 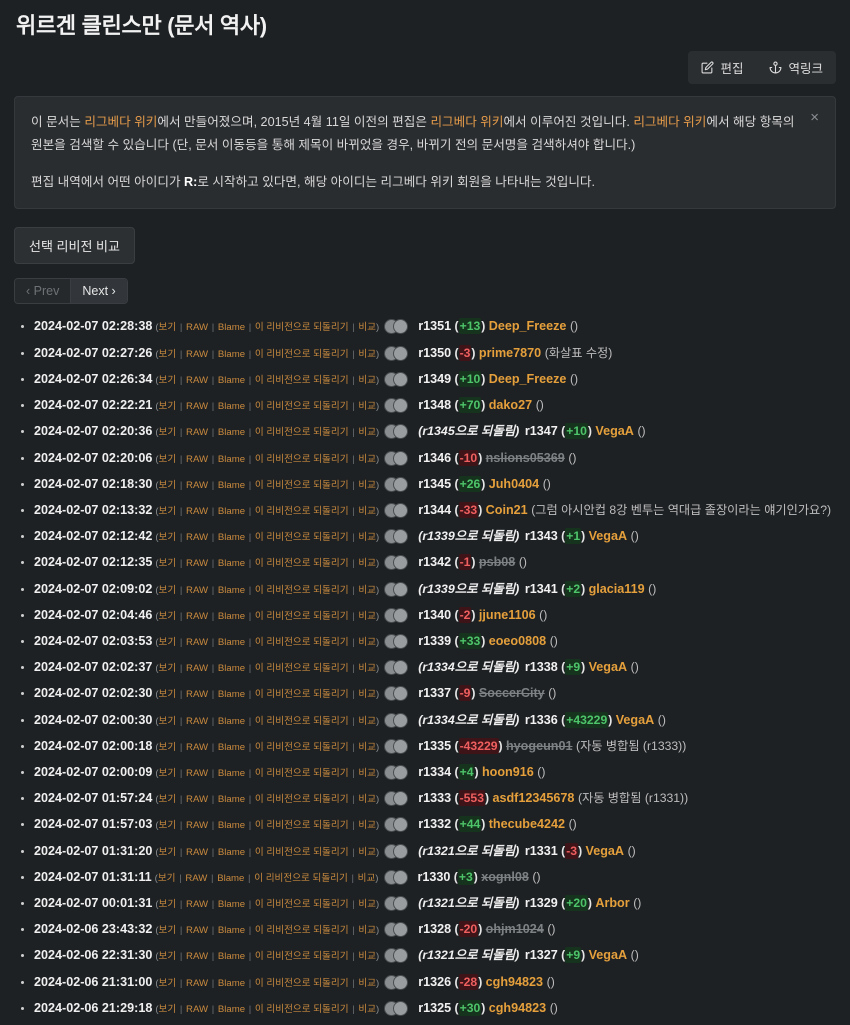 What do you see at coordinates (434, 458) in the screenshot?
I see `revision-id: r1346` at bounding box center [434, 458].